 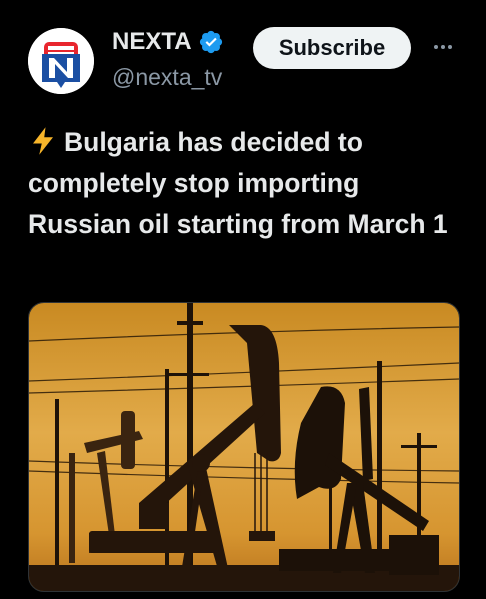 I want to click on lightning-icon, so click(x=43, y=141).